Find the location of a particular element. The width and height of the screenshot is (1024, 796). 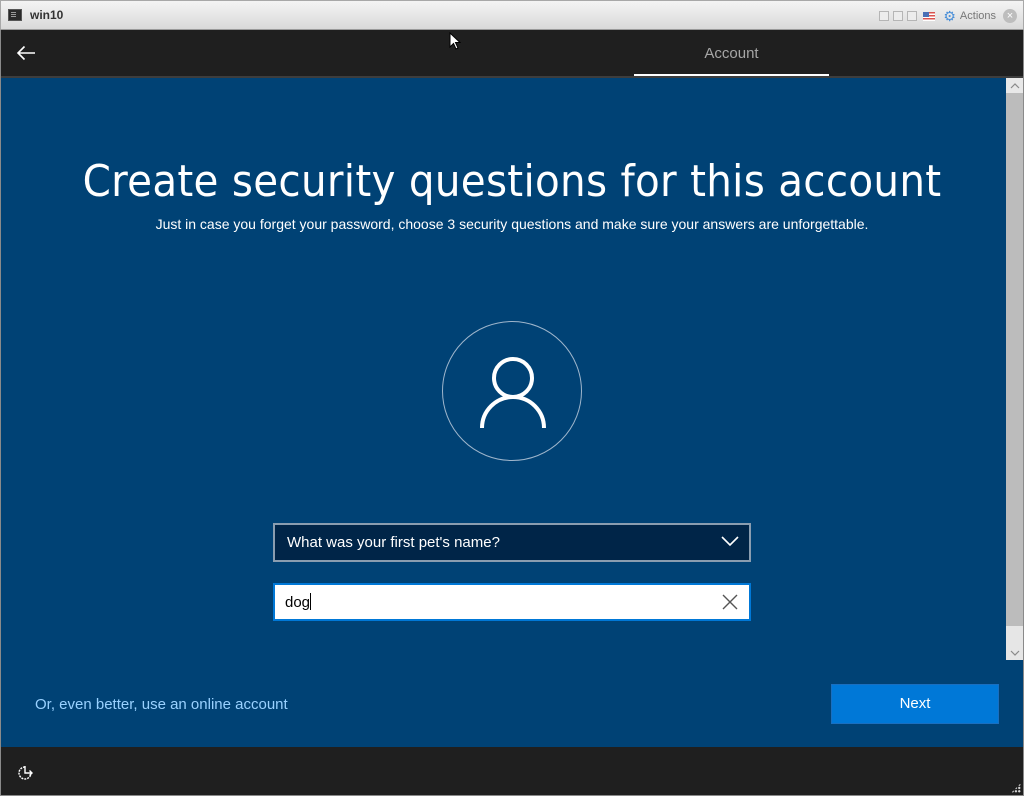

vm-controls: ⚙ Actions × is located at coordinates (948, 16).